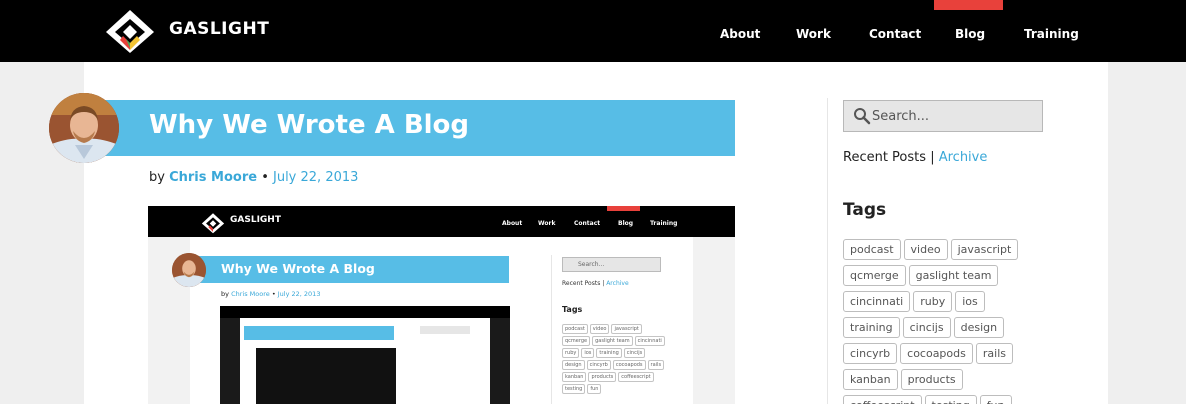 Image resolution: width=1186 pixels, height=404 pixels. Describe the element at coordinates (931, 379) in the screenshot. I see `tag-products: products` at that location.